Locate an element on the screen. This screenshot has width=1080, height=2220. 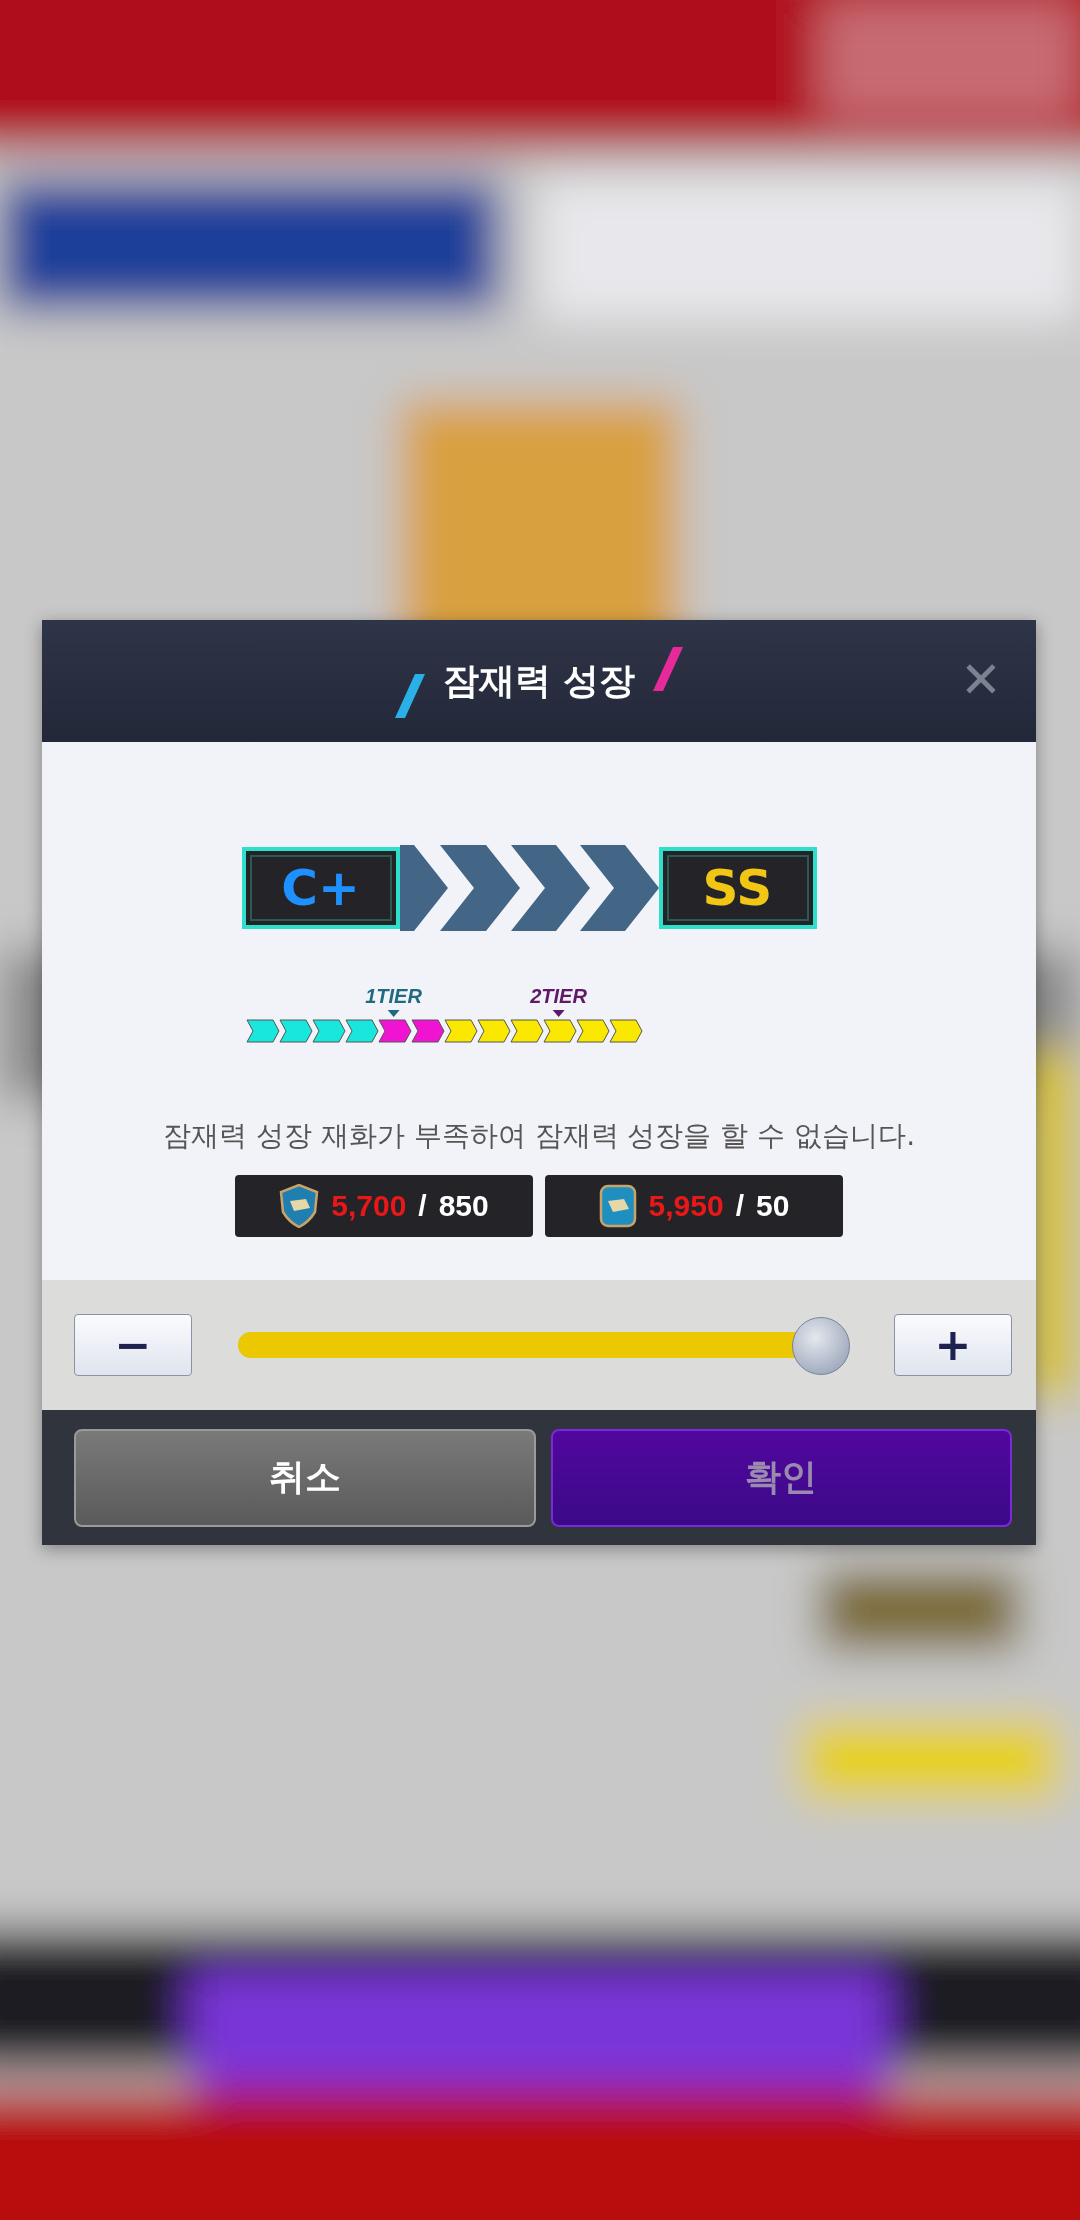
required-amount: 850 is located at coordinates (463, 1206).